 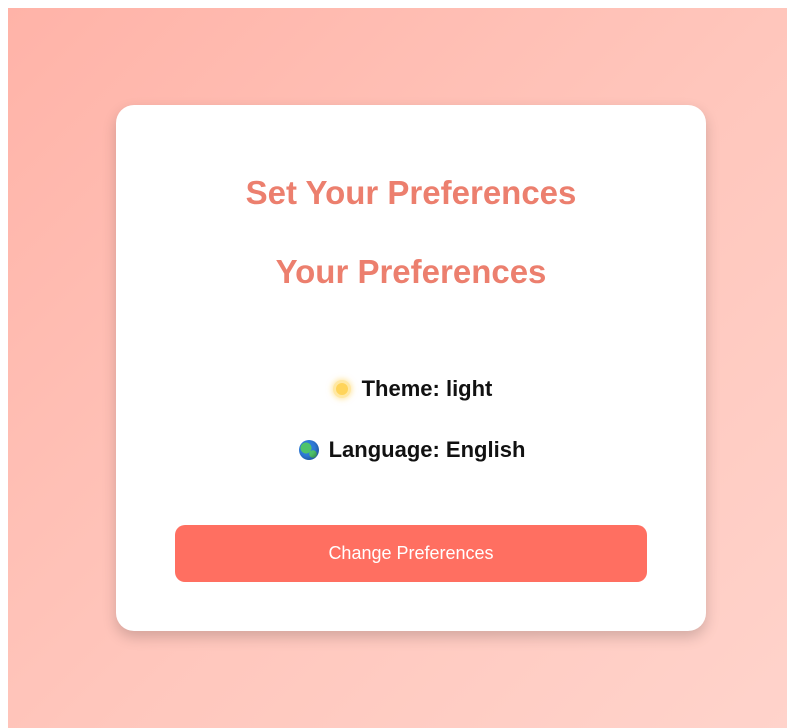 I want to click on theme-preference: Theme: light, so click(x=411, y=389).